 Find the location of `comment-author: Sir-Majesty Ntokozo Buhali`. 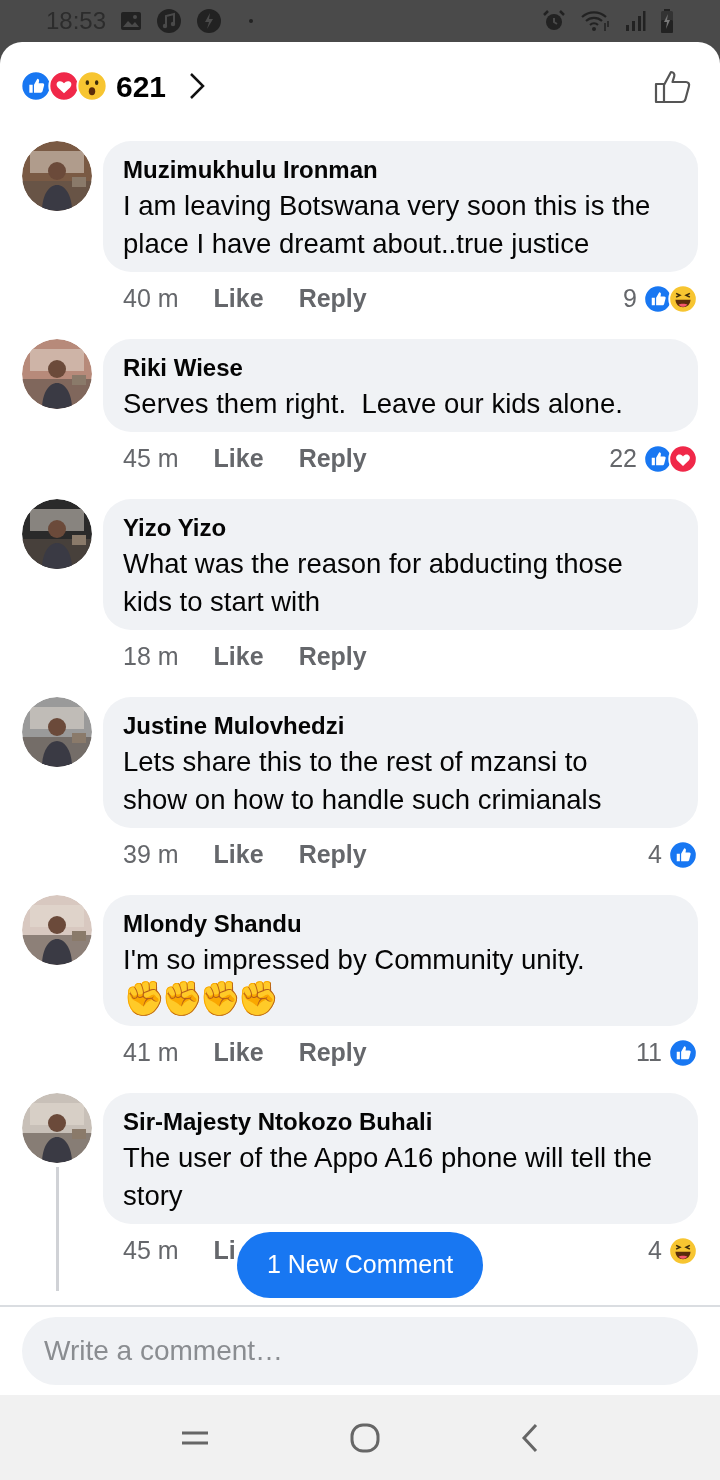

comment-author: Sir-Majesty Ntokozo Buhali is located at coordinates (388, 1122).